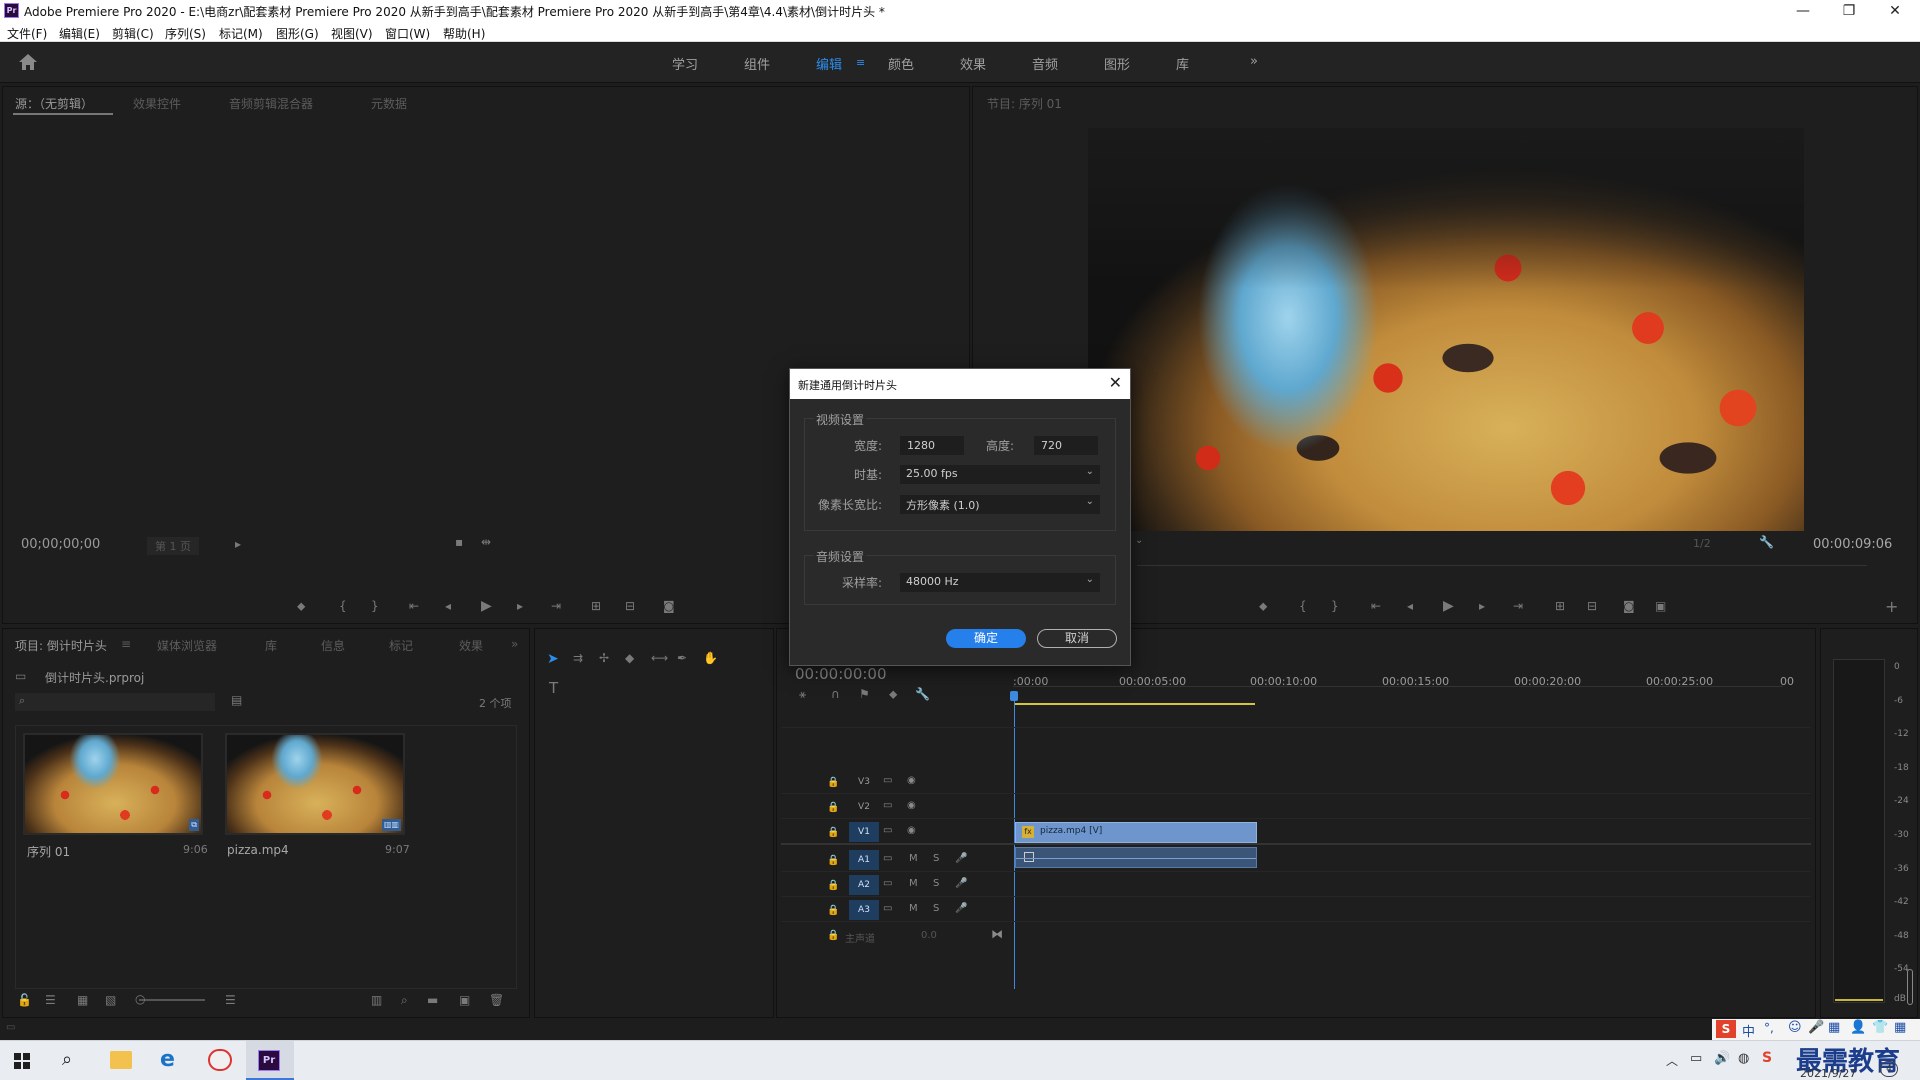 This screenshot has height=1080, width=1920. Describe the element at coordinates (835, 694) in the screenshot. I see `snap-icon: ∩` at that location.